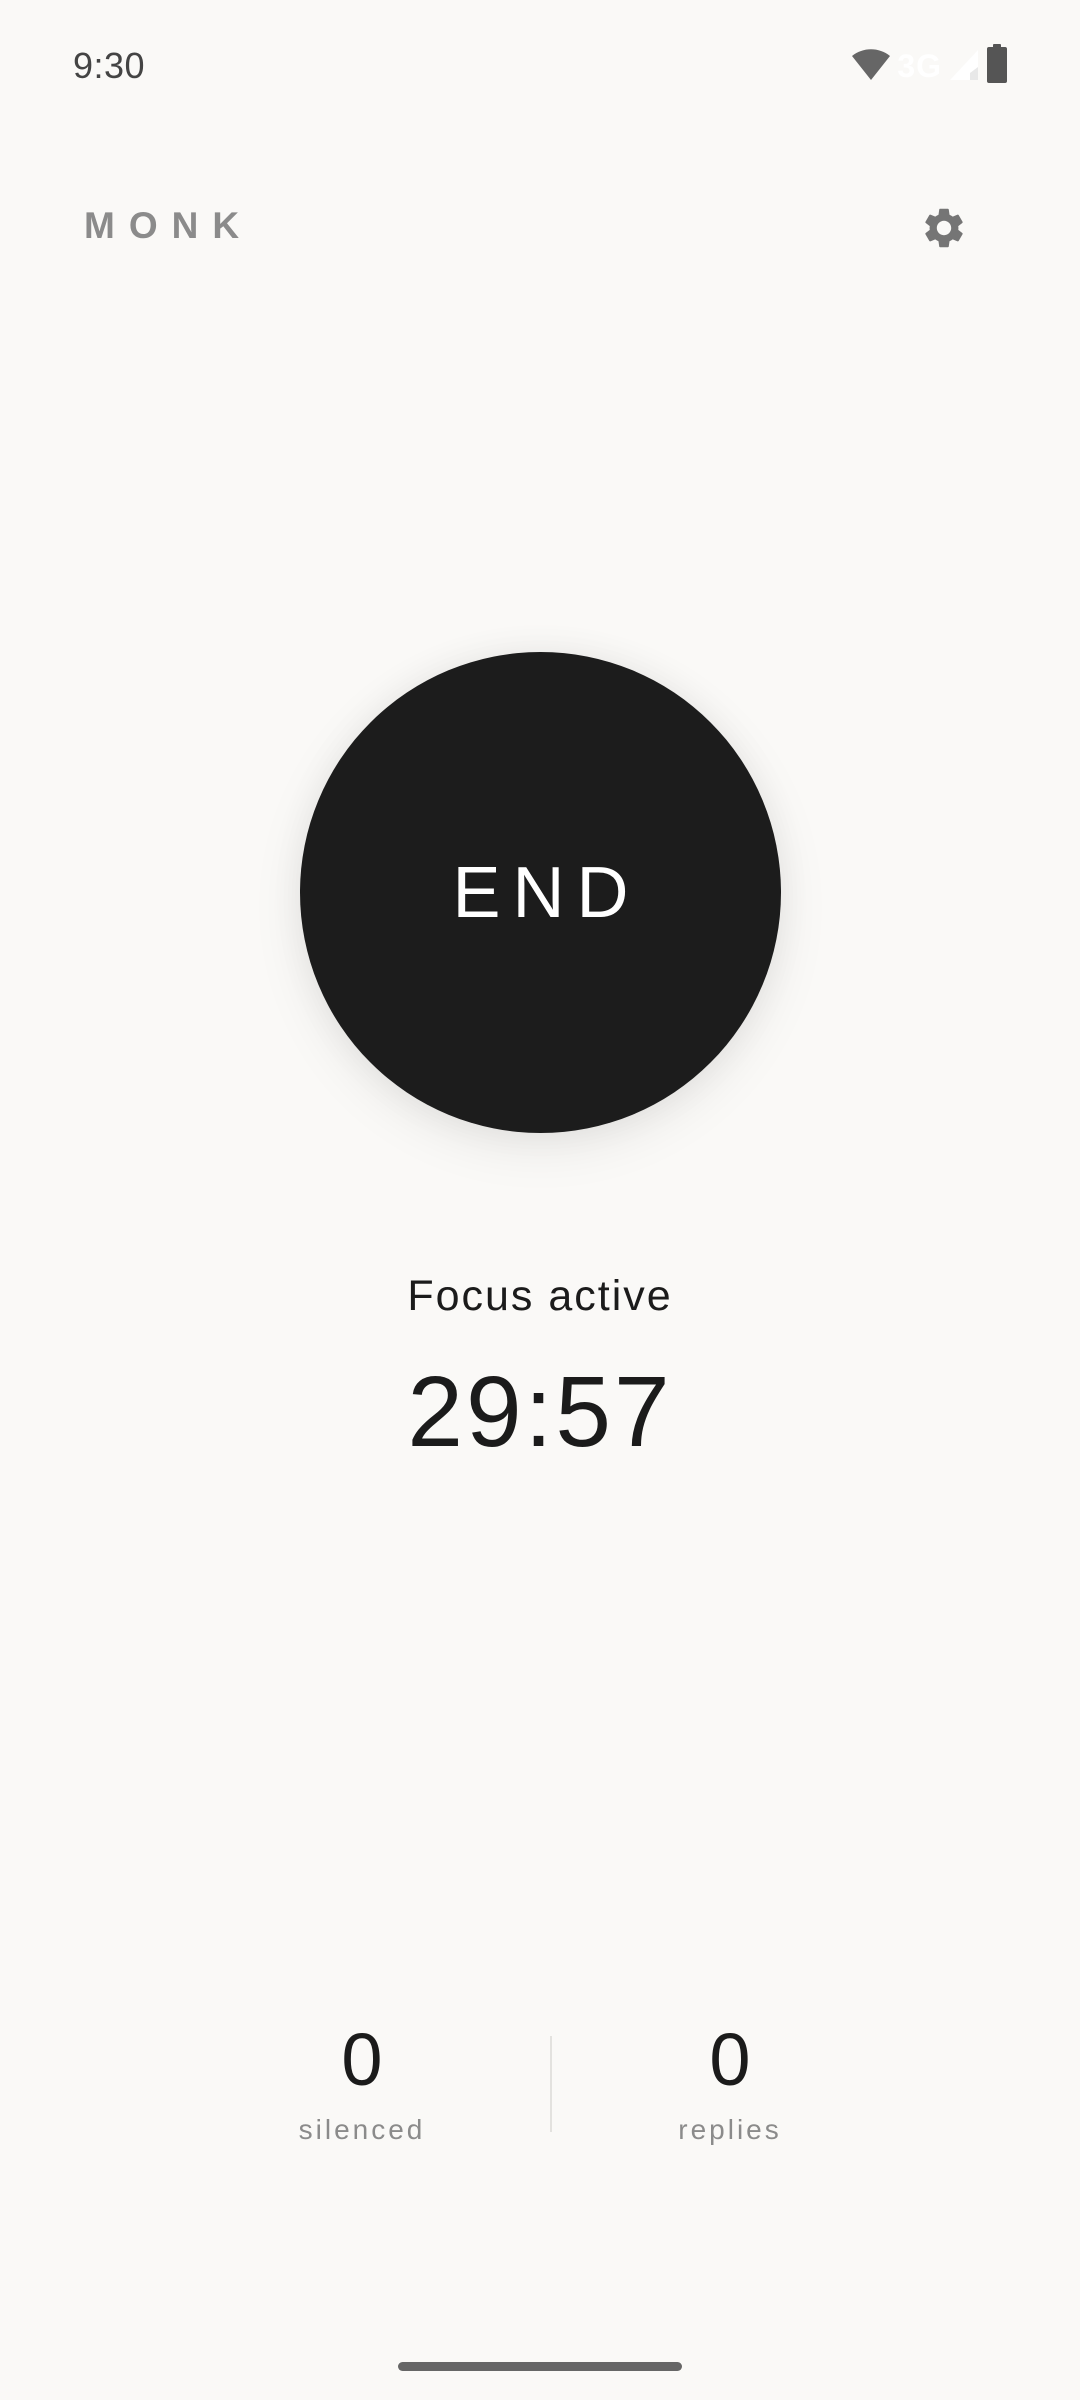  I want to click on gear-icon, so click(944, 230).